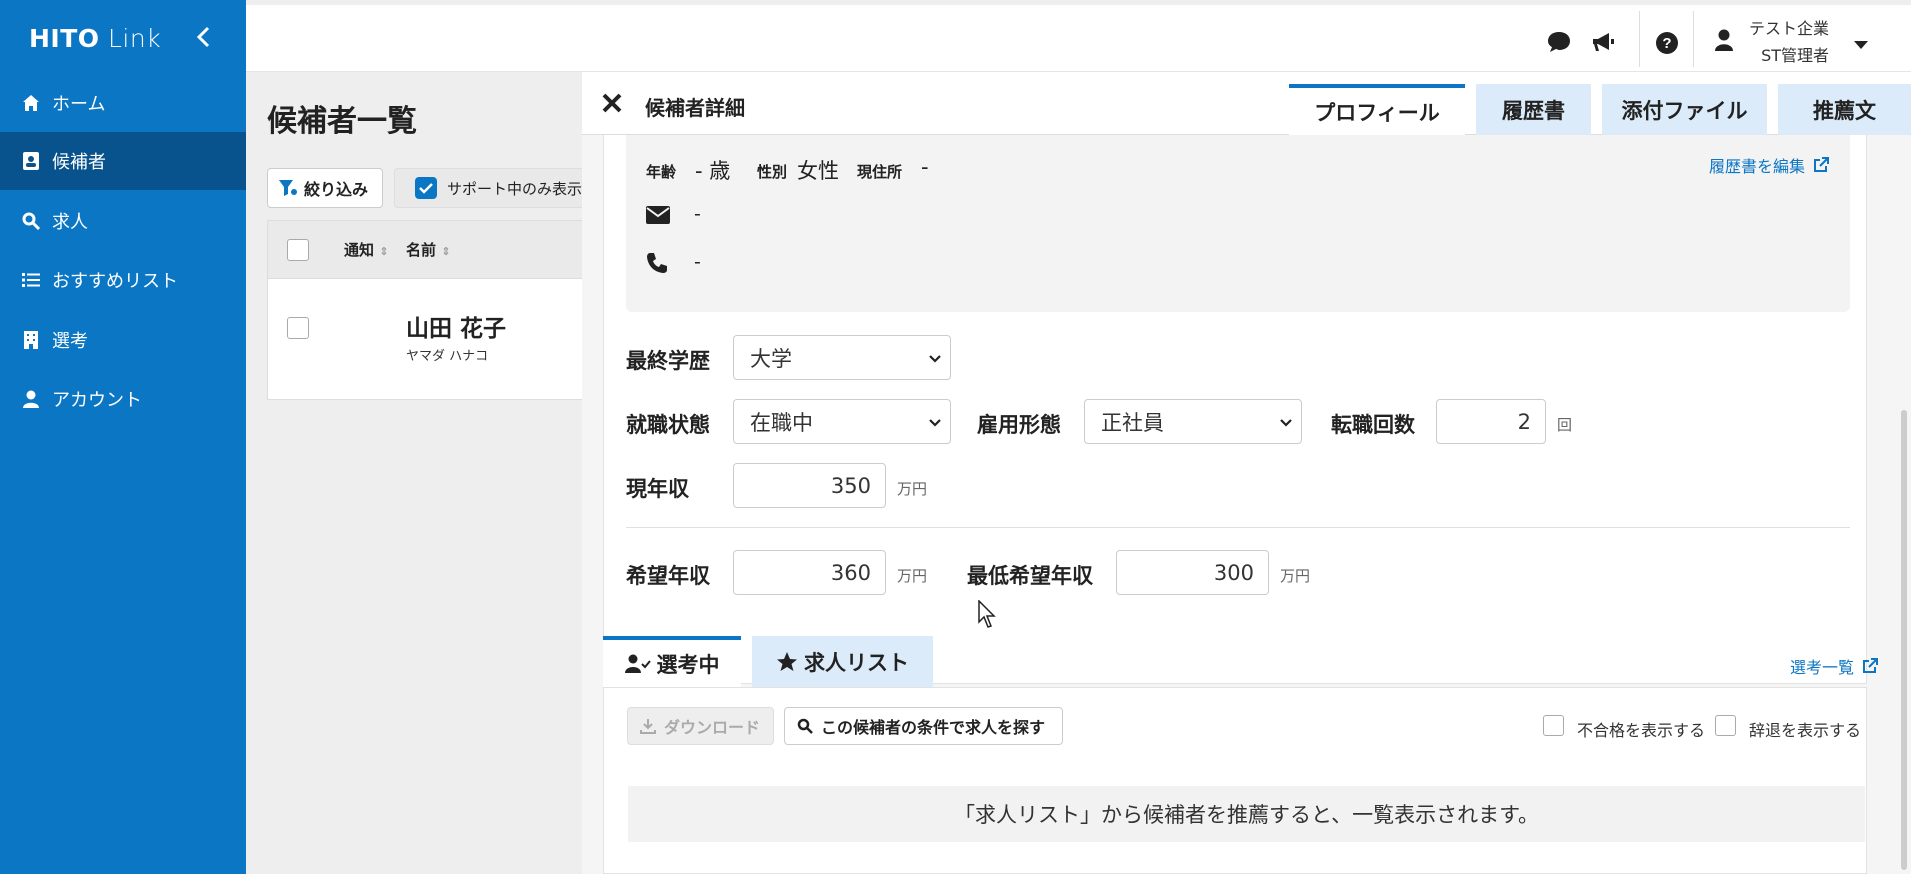 This screenshot has width=1911, height=874. I want to click on nav-recommend-list: おすすめリスト, so click(123, 280).